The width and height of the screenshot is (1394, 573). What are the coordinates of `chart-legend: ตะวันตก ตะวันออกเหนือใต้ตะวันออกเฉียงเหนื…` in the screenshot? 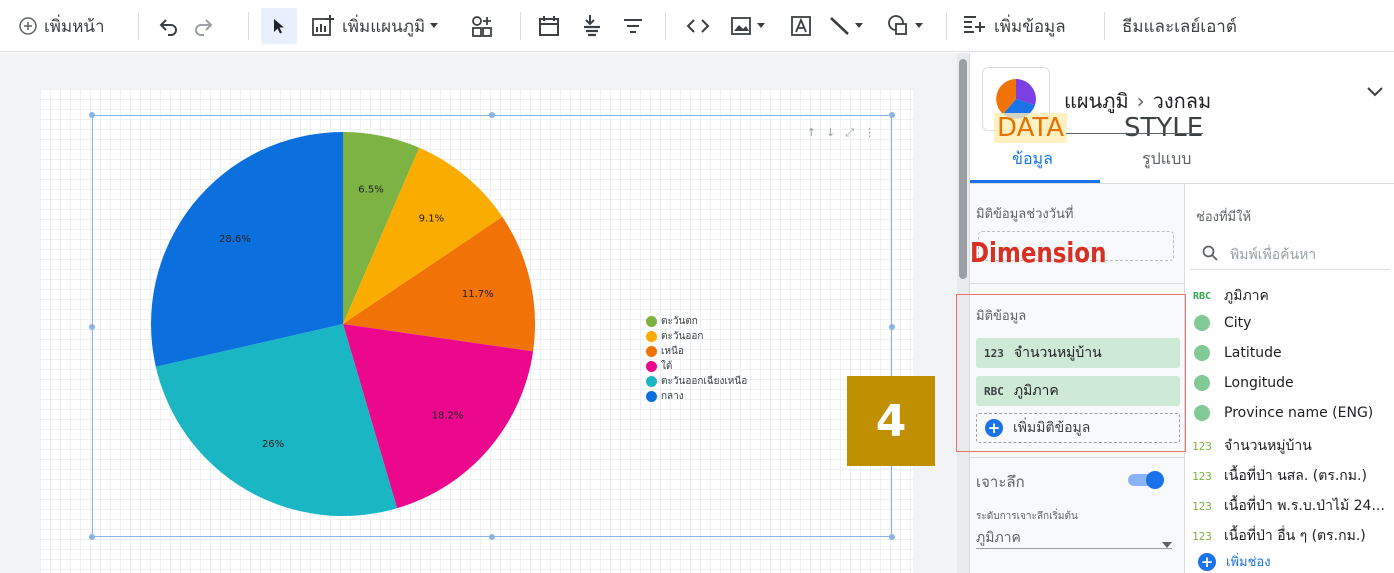 It's located at (696, 359).